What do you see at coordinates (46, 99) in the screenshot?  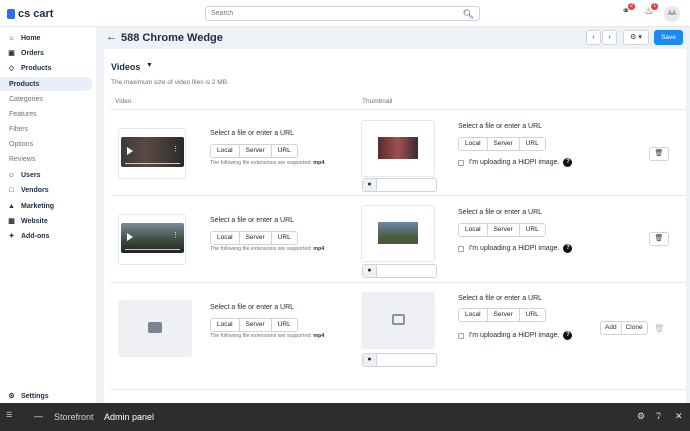 I see `sidebar-item-categories: Categories` at bounding box center [46, 99].